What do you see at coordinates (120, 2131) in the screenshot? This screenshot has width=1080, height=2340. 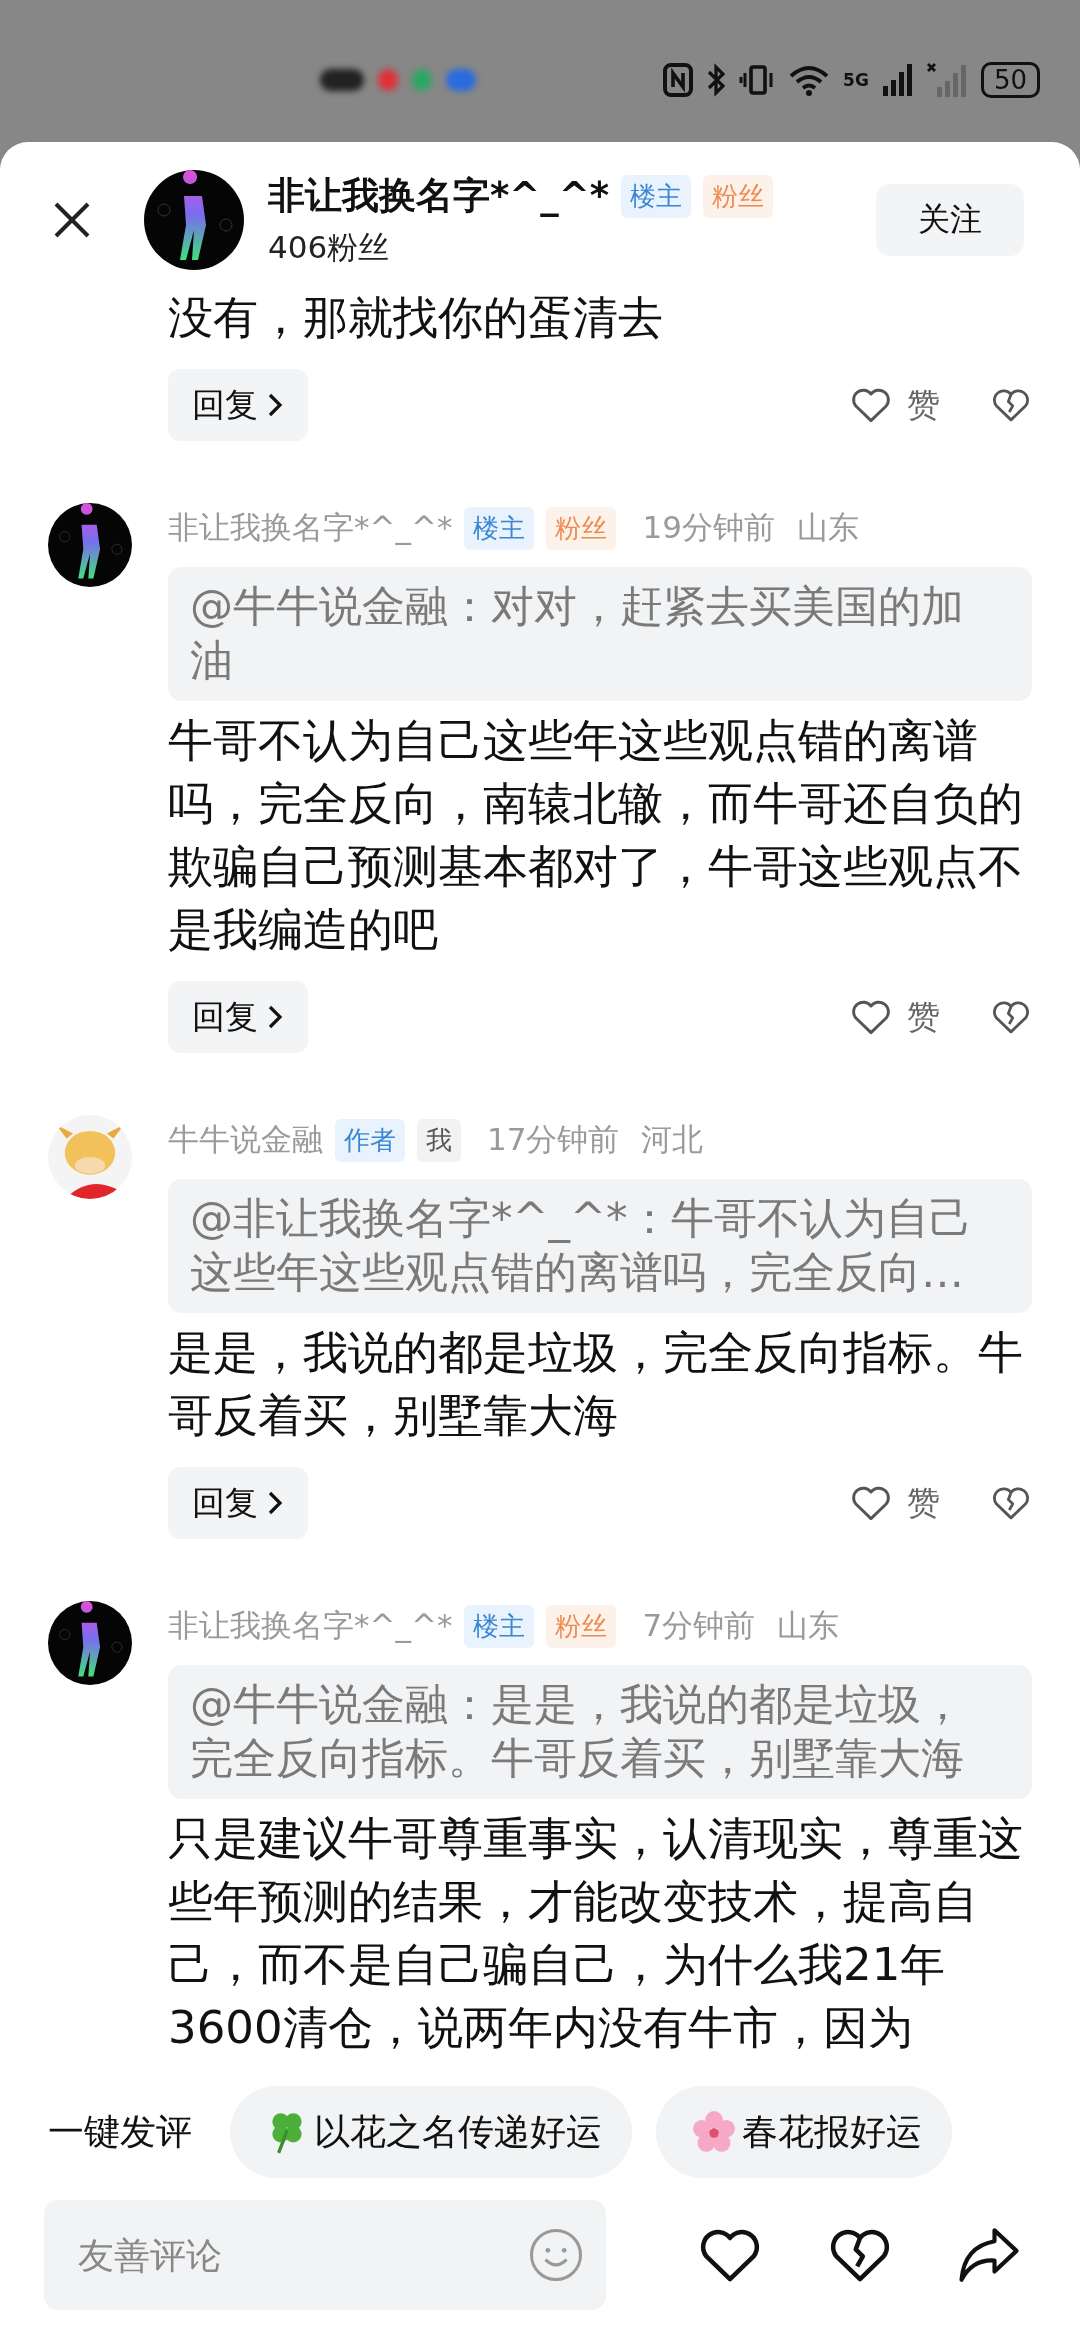 I see `quick-comment-label: 一键发评` at bounding box center [120, 2131].